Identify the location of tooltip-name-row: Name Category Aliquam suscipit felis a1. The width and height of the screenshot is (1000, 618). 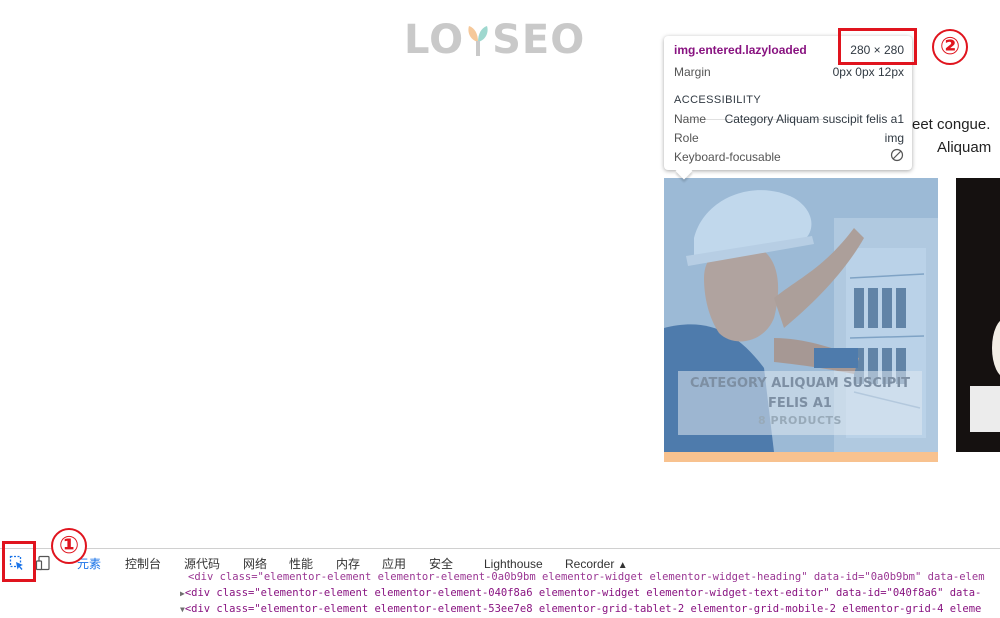
(789, 119).